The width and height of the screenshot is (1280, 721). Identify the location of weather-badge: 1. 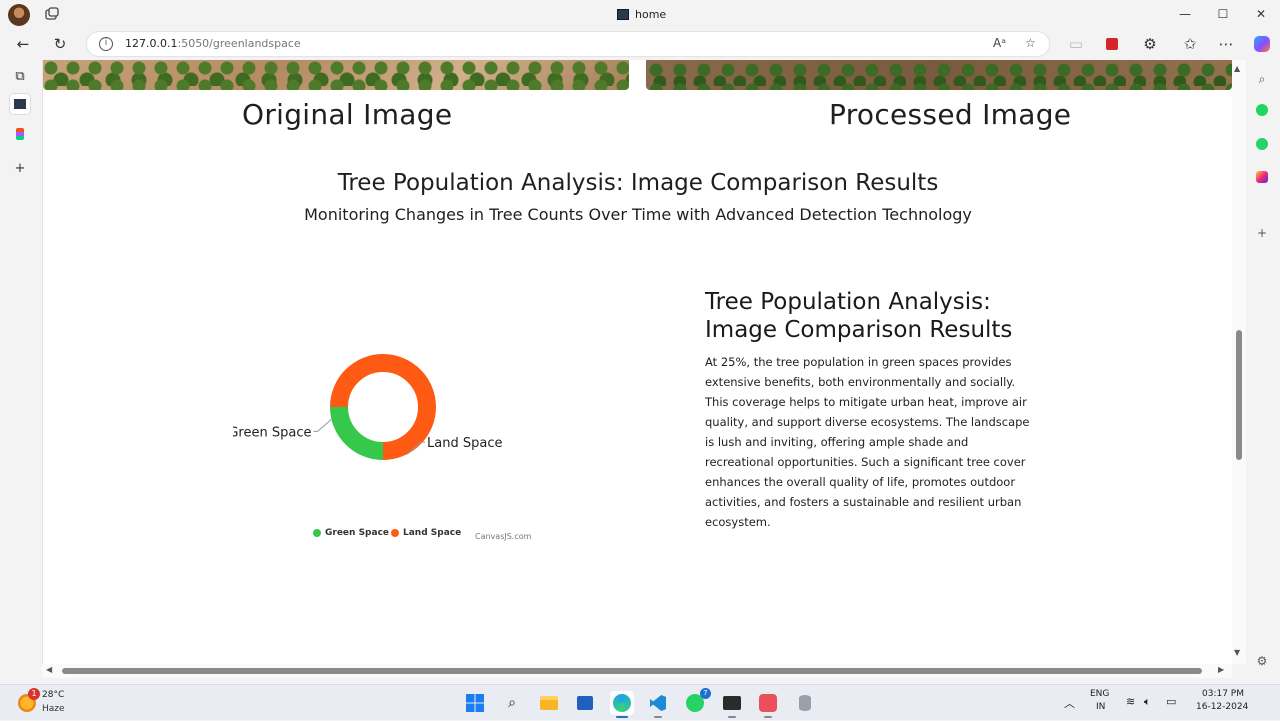
(34, 694).